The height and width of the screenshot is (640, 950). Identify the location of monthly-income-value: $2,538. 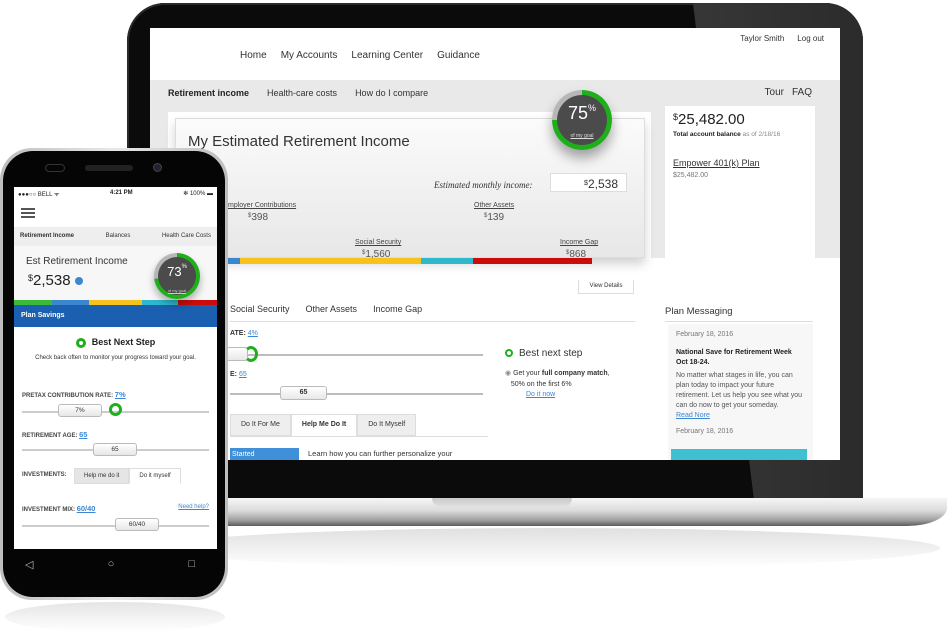
(588, 182).